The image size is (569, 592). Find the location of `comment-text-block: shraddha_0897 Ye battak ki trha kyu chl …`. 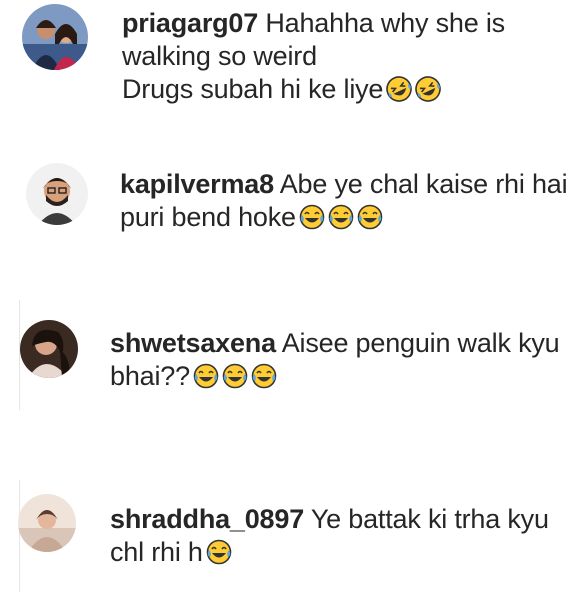

comment-text-block: shraddha_0897 Ye battak ki trha kyu chl … is located at coordinates (339, 531).